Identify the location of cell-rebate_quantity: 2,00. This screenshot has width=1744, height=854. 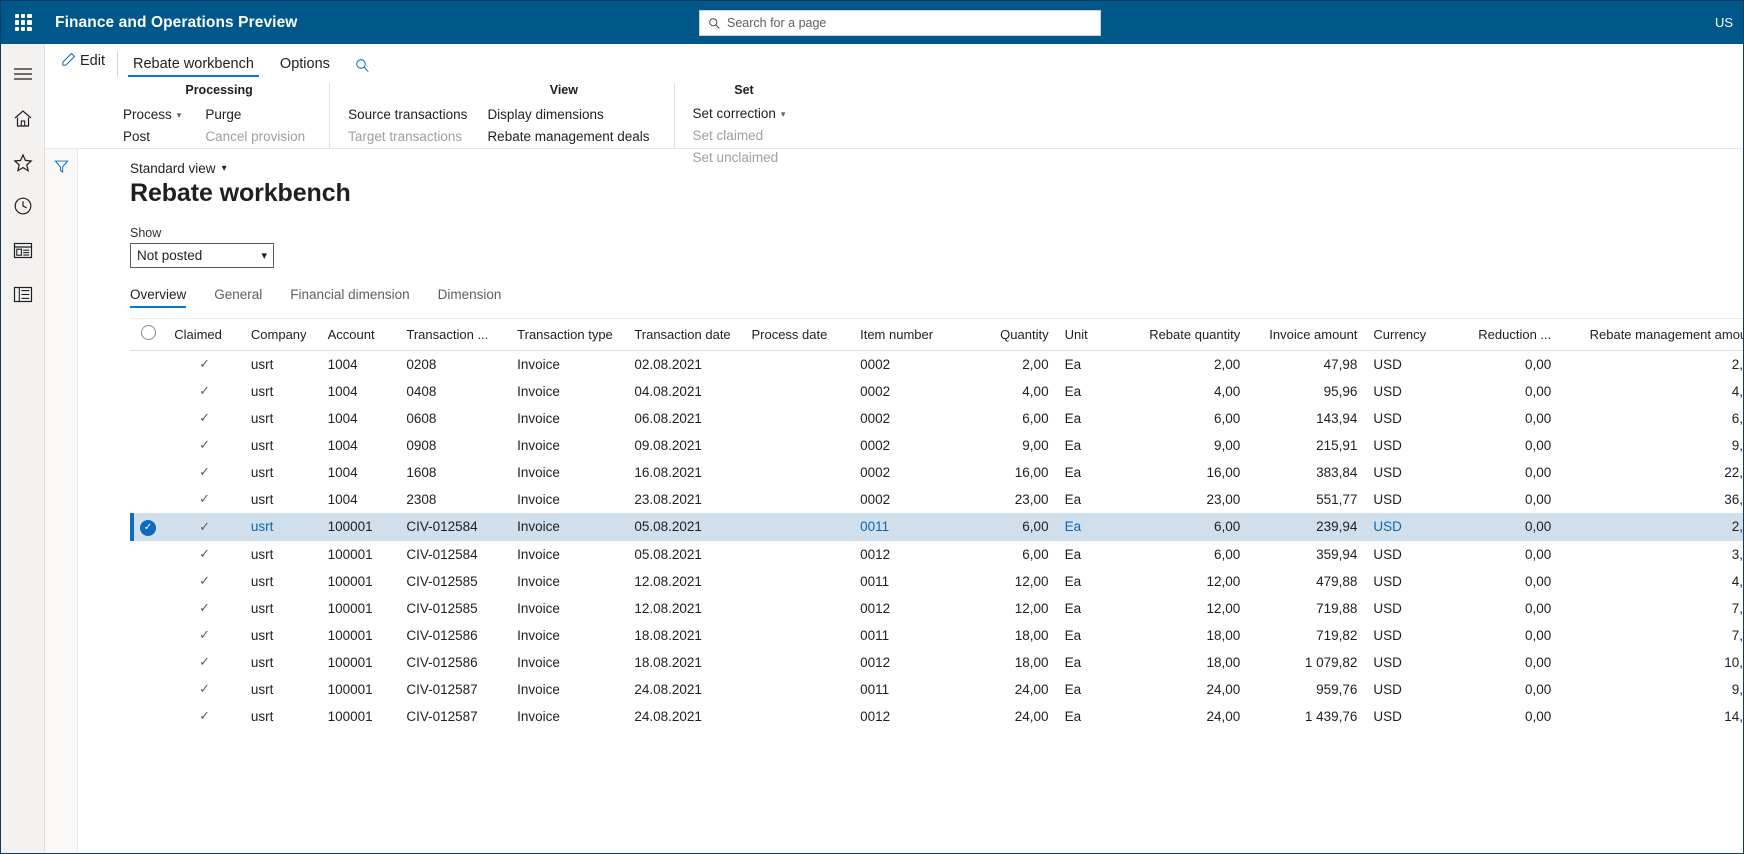
(1184, 364).